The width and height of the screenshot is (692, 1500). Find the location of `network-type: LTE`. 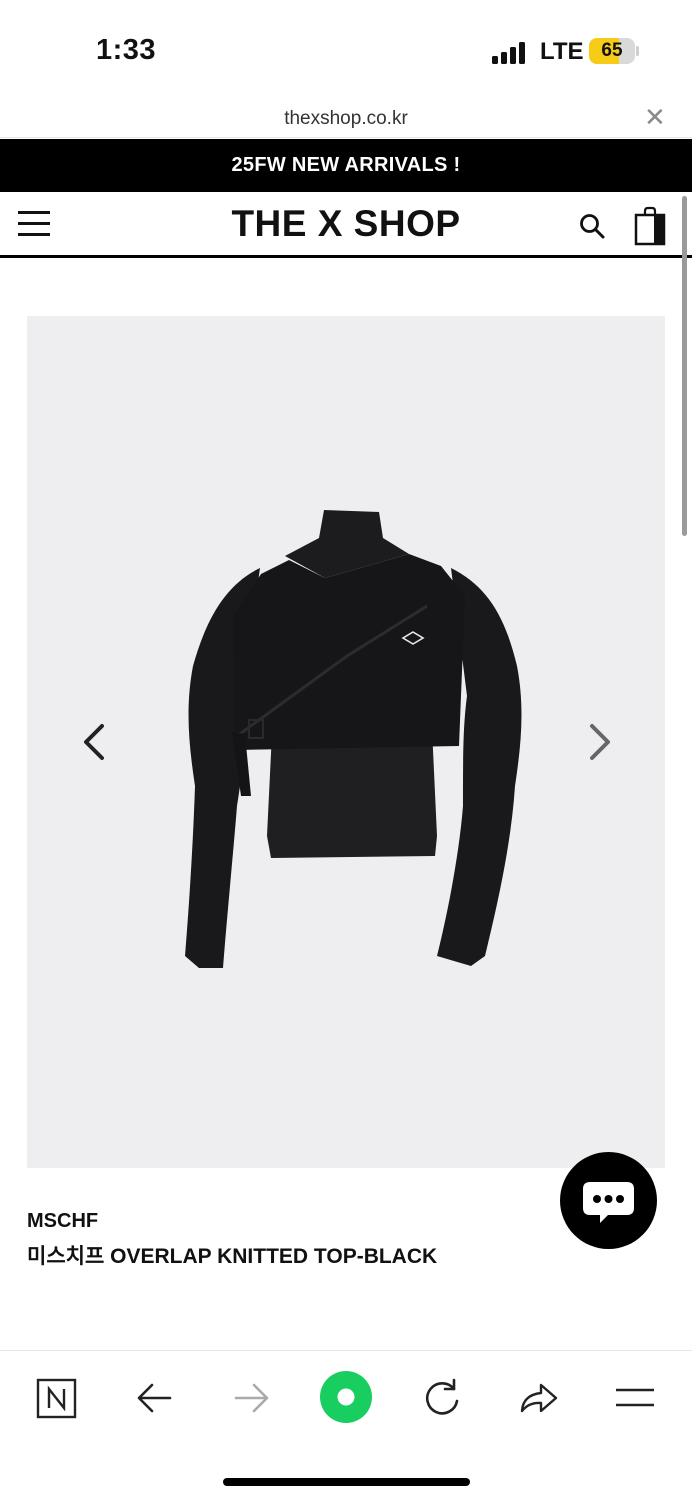

network-type: LTE is located at coordinates (562, 51).